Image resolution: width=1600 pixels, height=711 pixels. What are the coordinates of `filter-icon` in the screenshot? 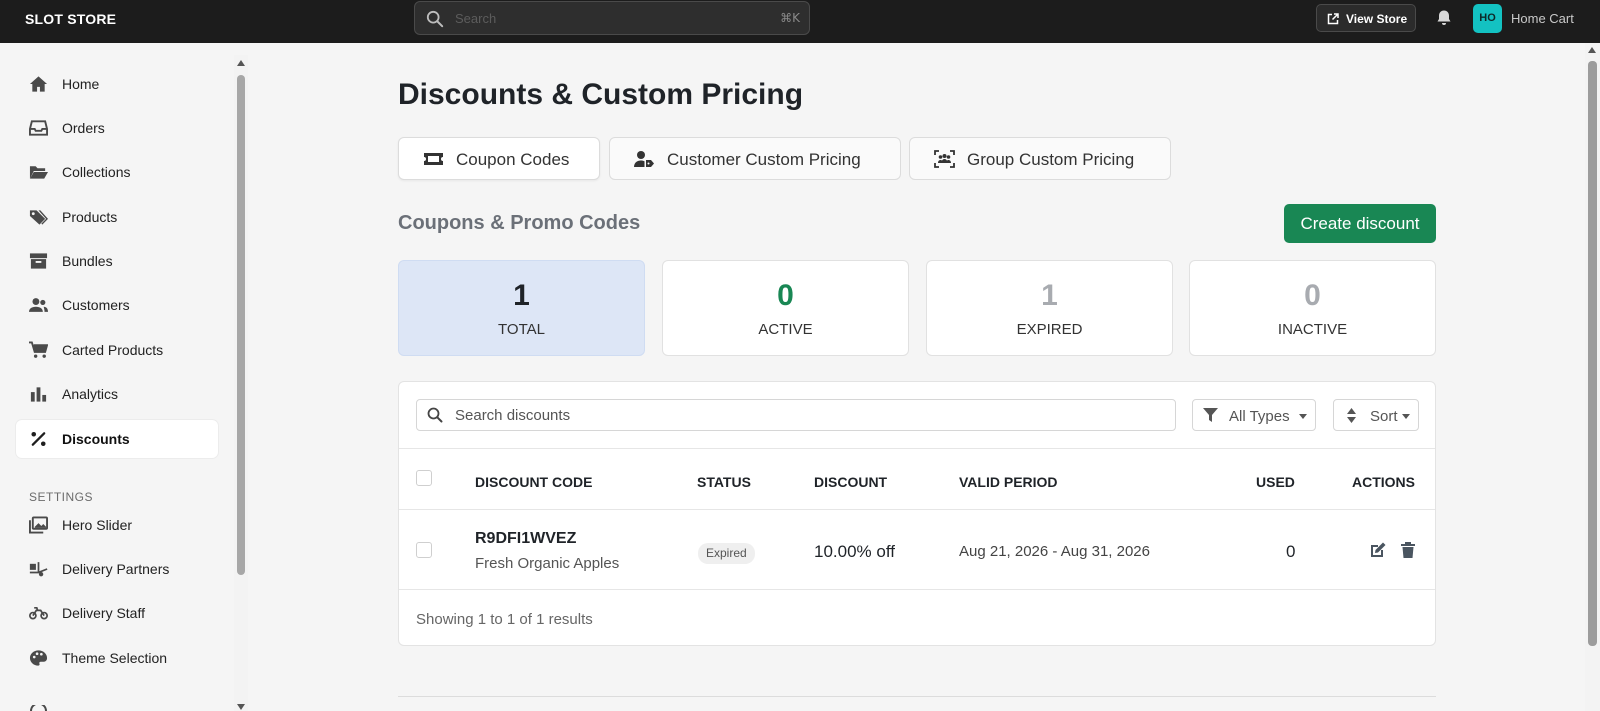 It's located at (1210, 415).